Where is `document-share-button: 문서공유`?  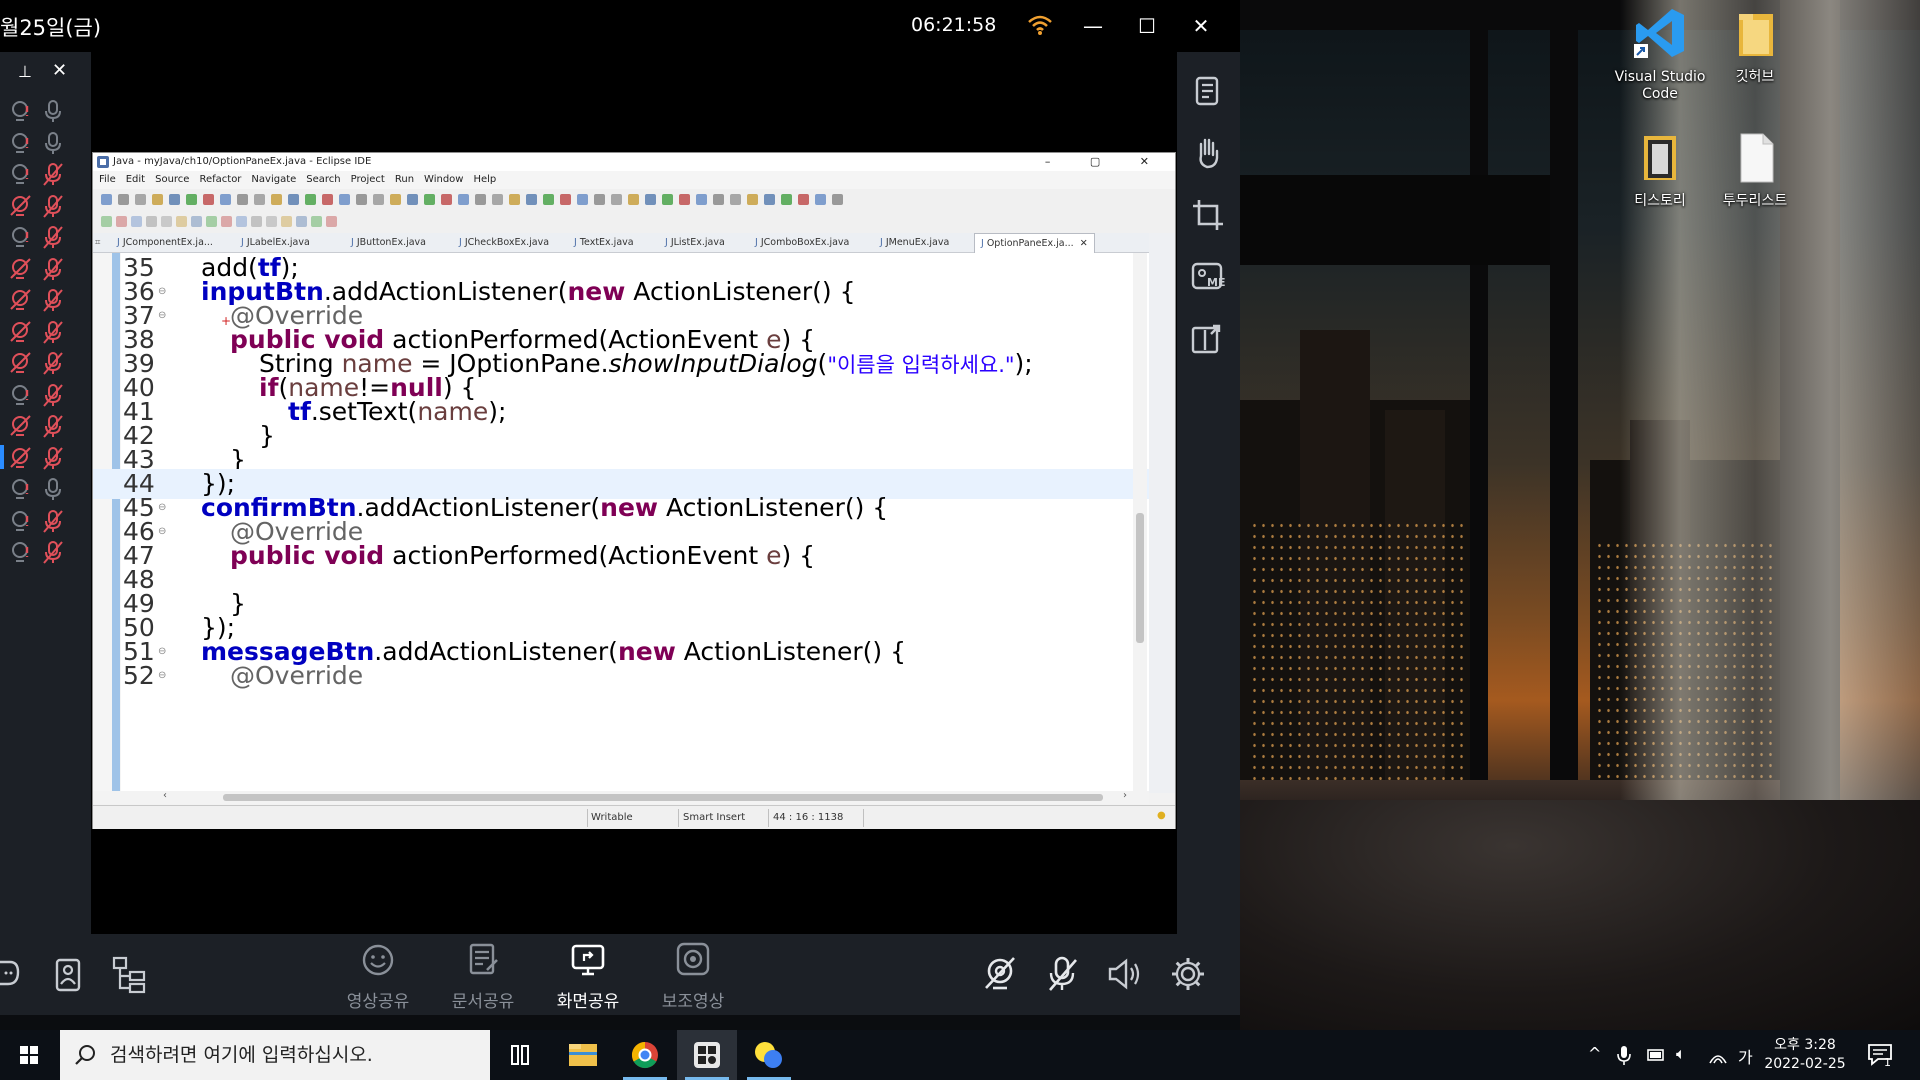 document-share-button: 문서공유 is located at coordinates (483, 977).